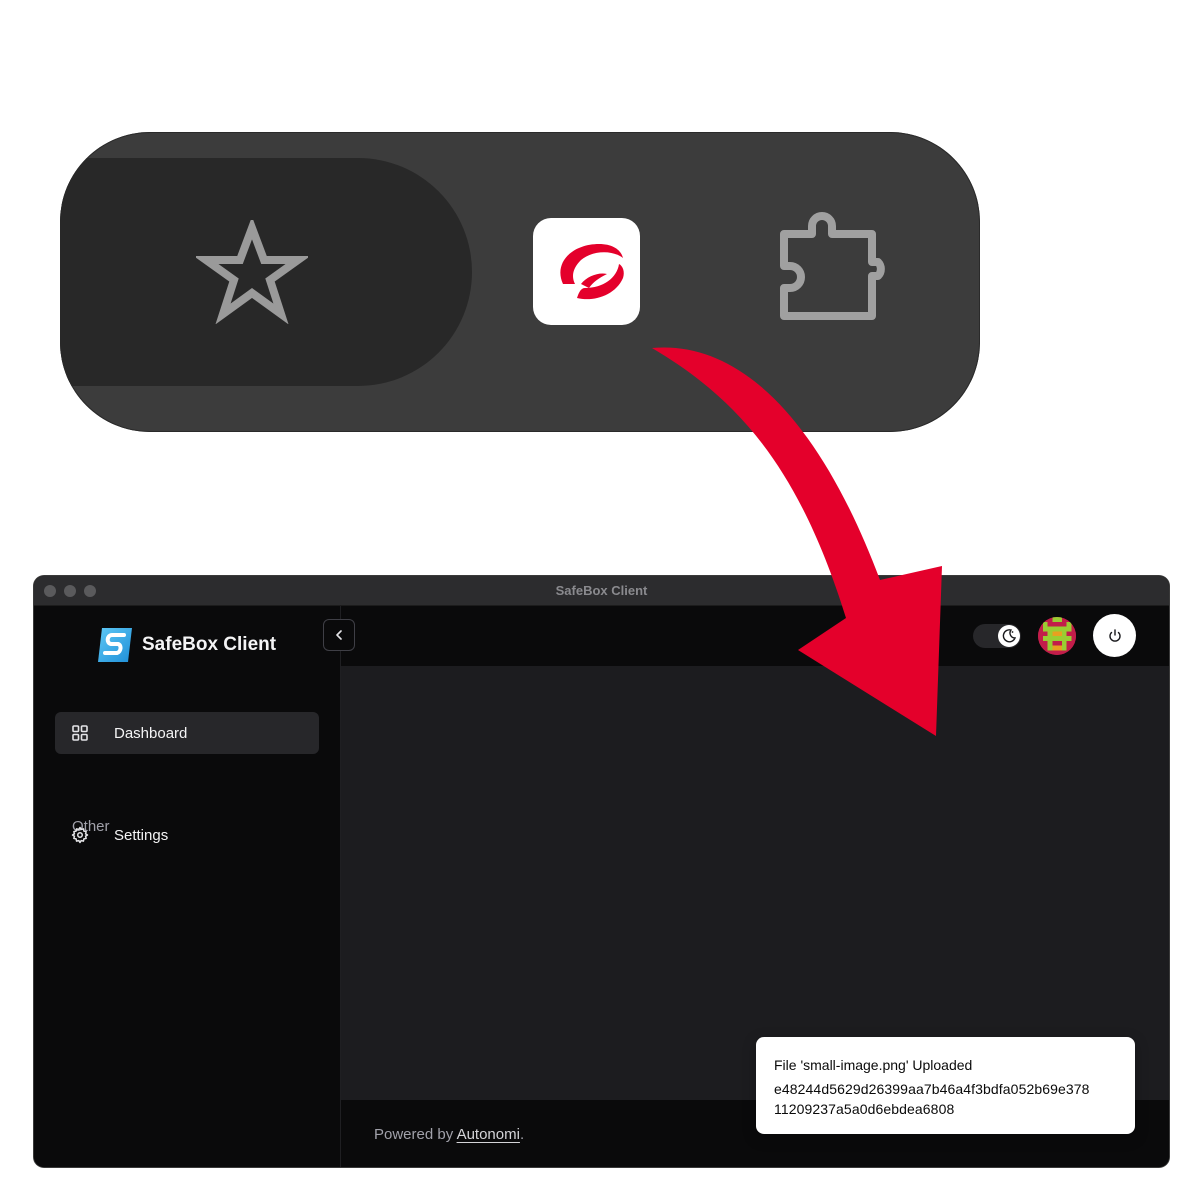  Describe the element at coordinates (115, 645) in the screenshot. I see `safebox-logo-icon` at that location.